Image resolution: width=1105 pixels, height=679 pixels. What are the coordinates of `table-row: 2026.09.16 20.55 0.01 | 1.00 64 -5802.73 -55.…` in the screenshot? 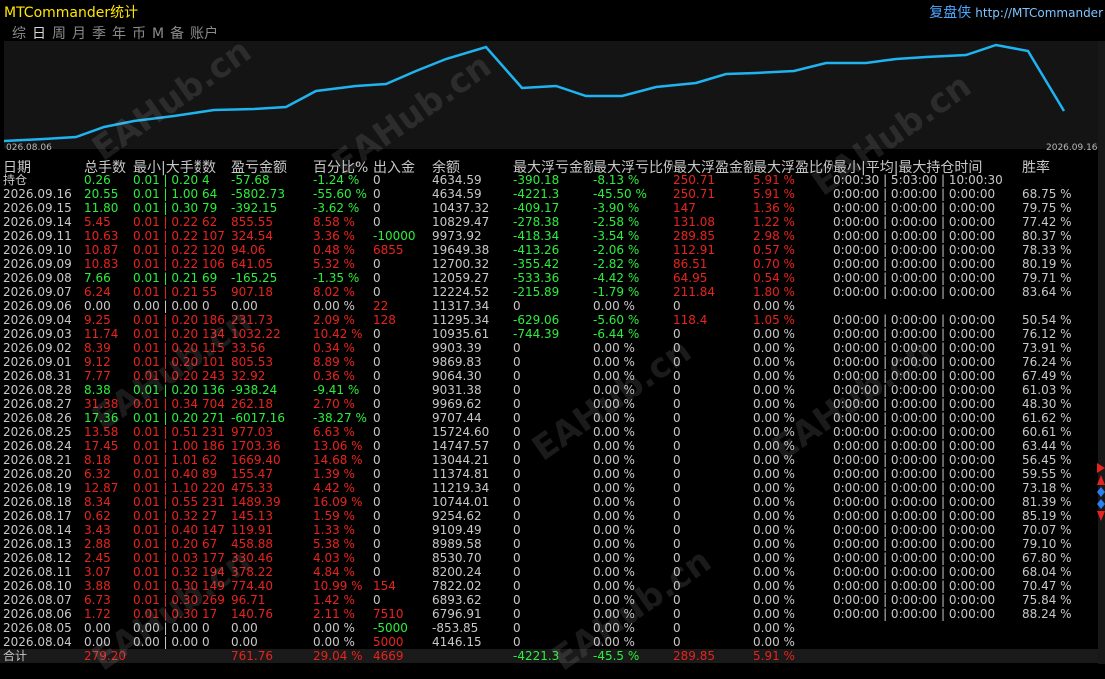 It's located at (549, 194).